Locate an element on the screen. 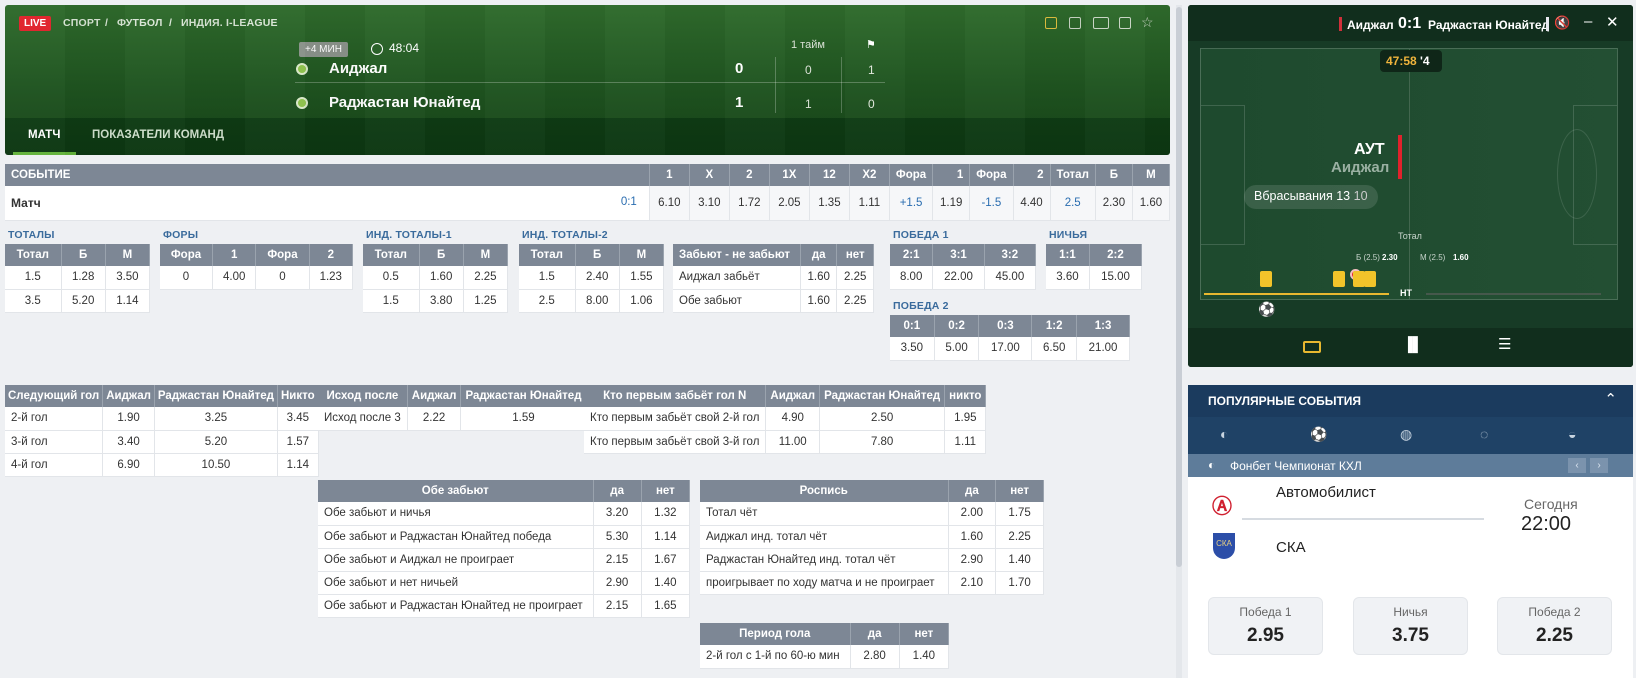  odd-button-win2: Победа 2 2.25 is located at coordinates (1554, 626).